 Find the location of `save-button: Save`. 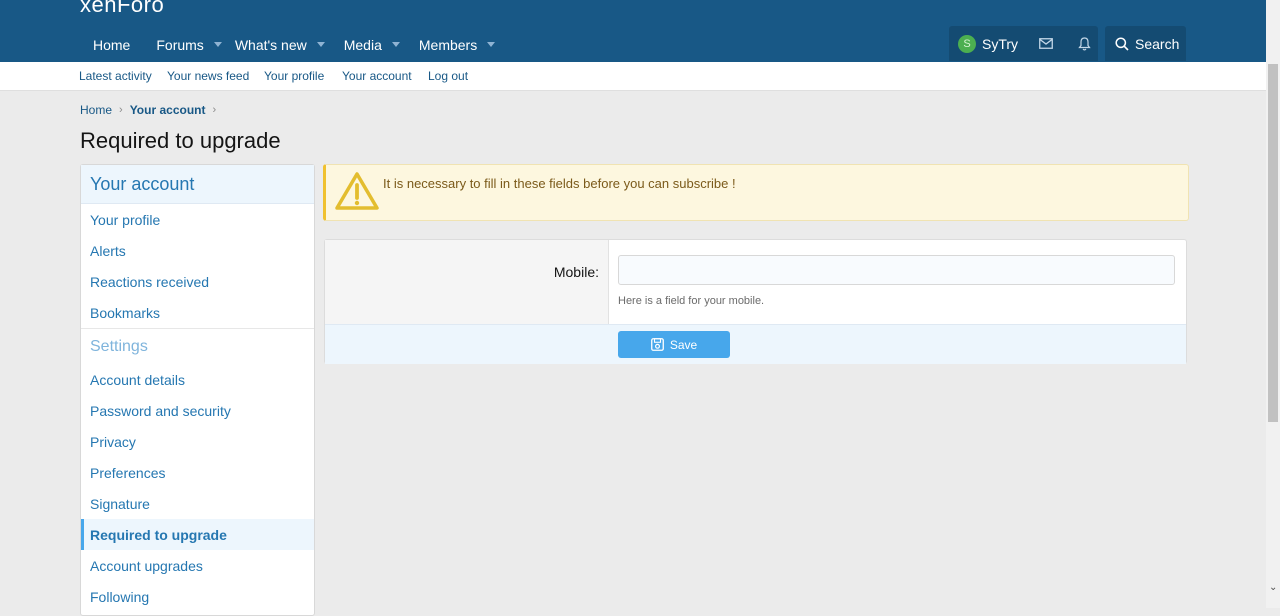

save-button: Save is located at coordinates (674, 344).